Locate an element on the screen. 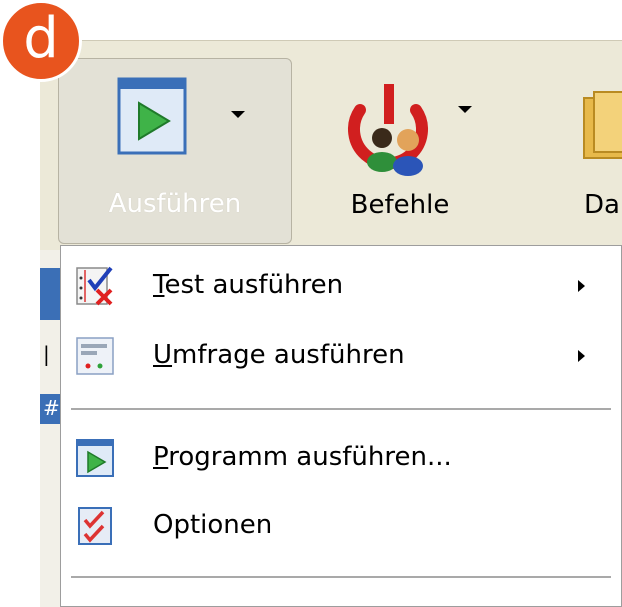  test-checklist-icon is located at coordinates (94, 286).